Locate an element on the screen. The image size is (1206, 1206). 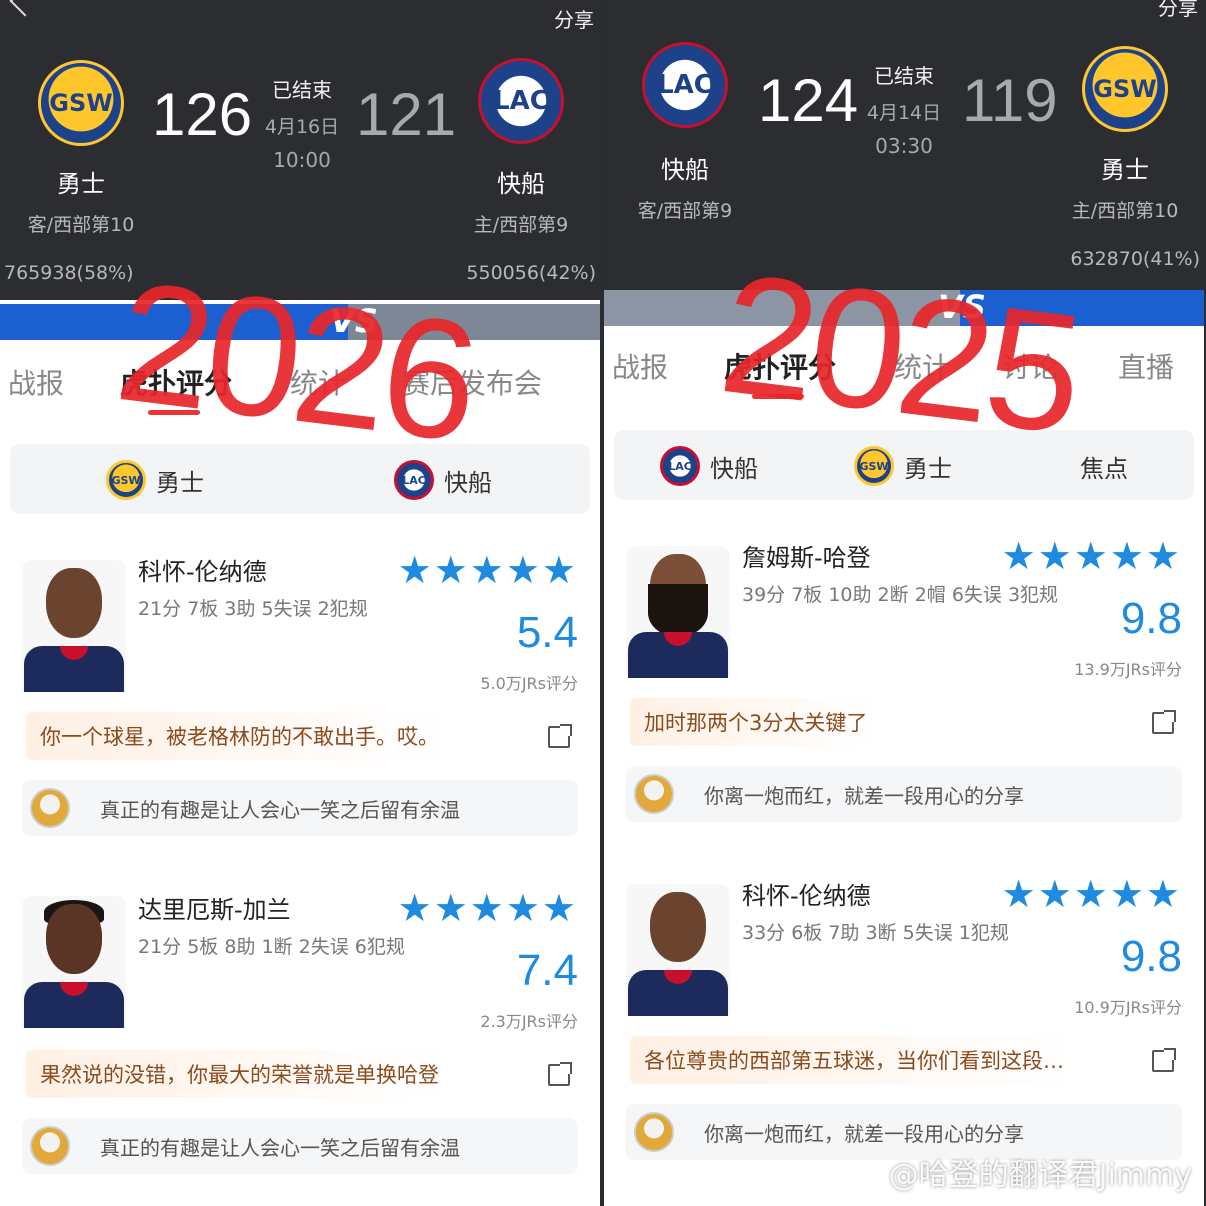
home-score: 121 is located at coordinates (406, 114).